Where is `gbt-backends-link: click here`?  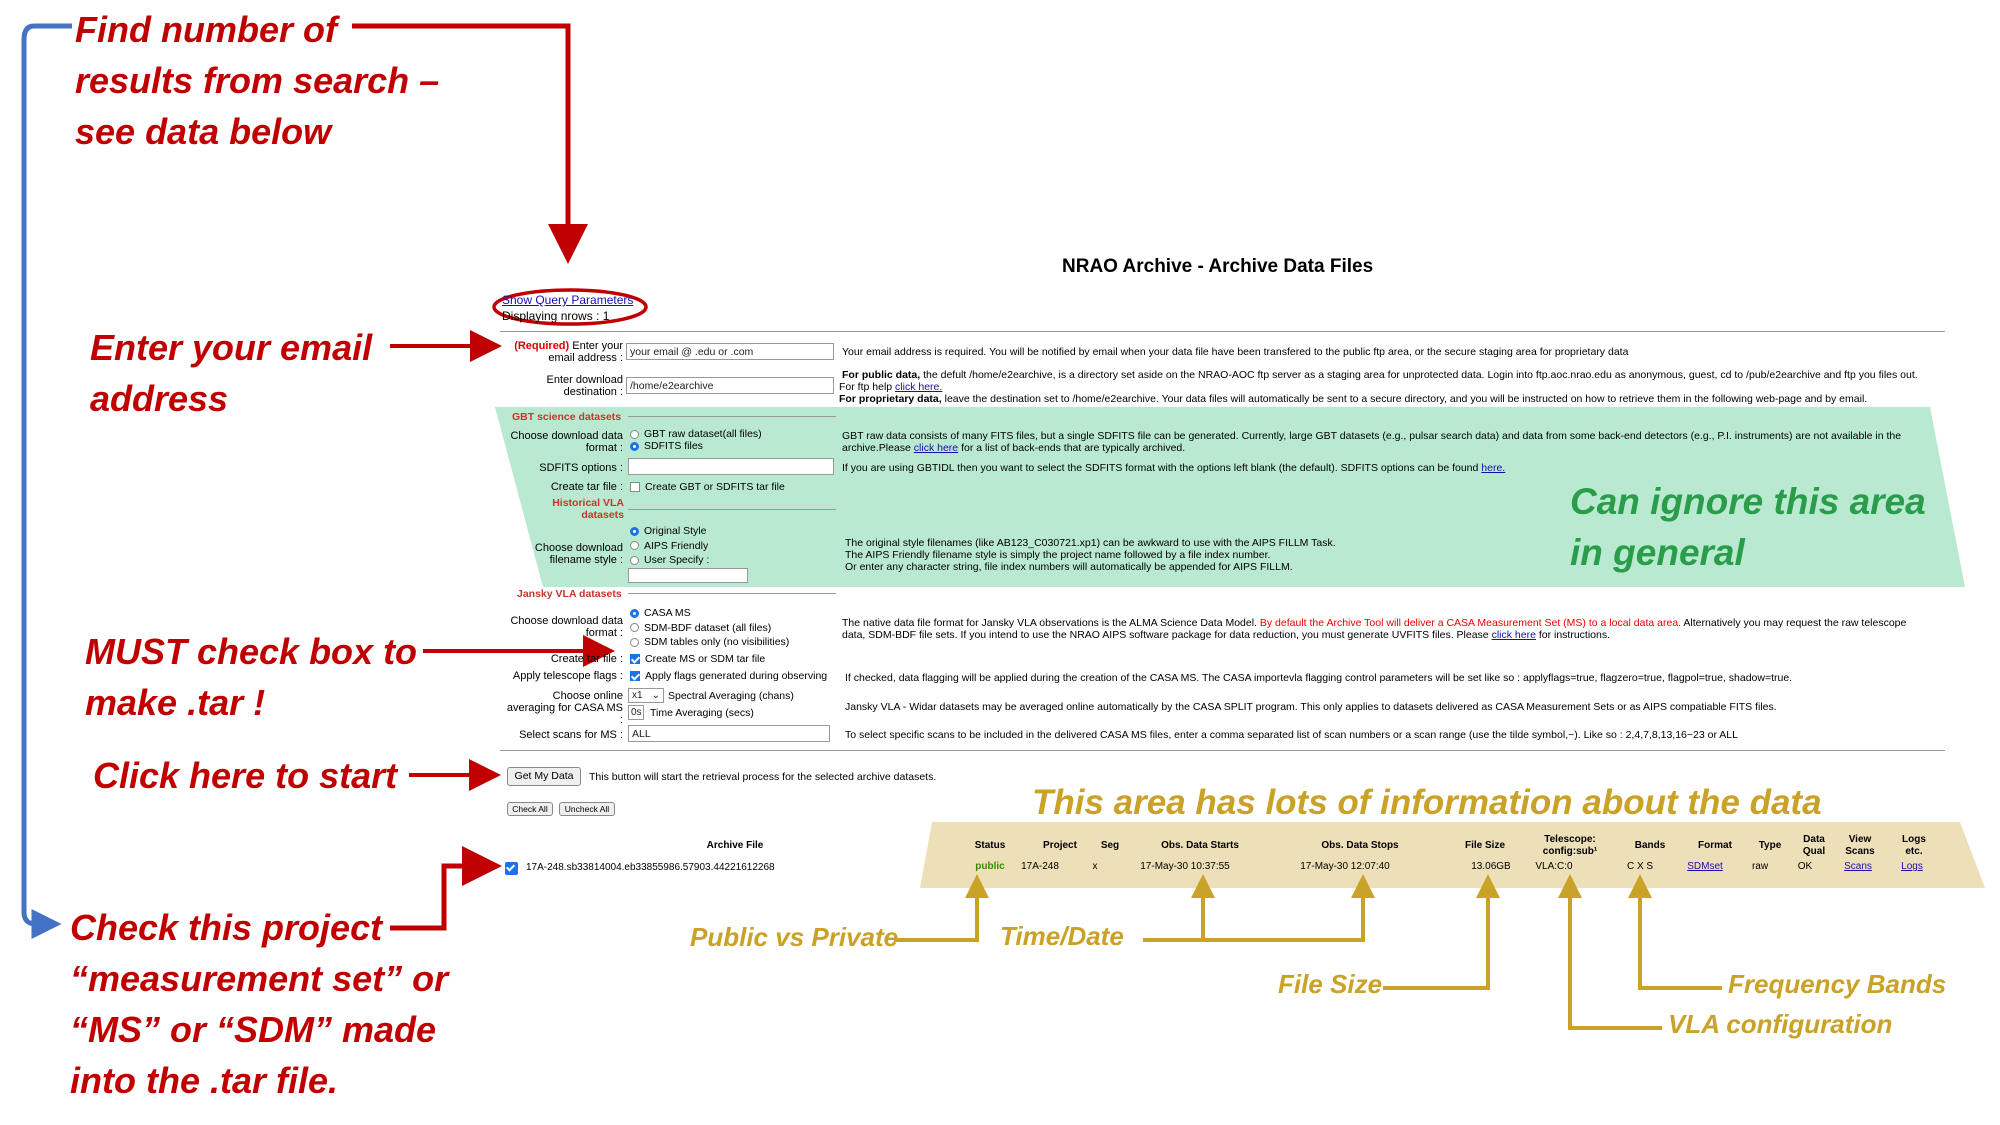 gbt-backends-link: click here is located at coordinates (936, 448).